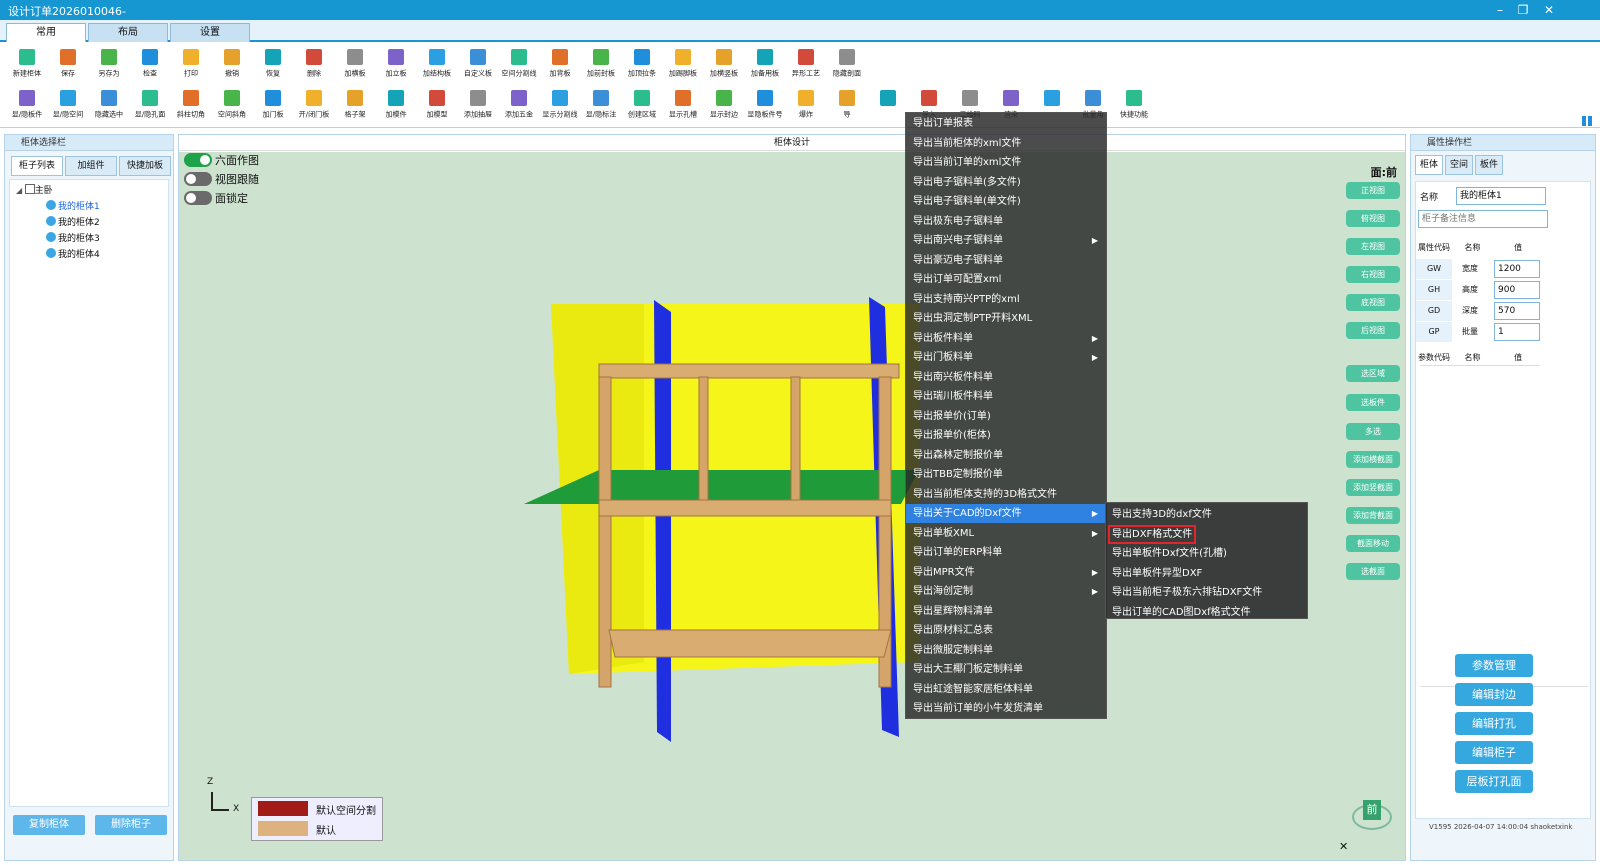 This screenshot has width=1600, height=865. What do you see at coordinates (724, 65) in the screenshot?
I see `toolbar-button-r1-17: 加横竖板` at bounding box center [724, 65].